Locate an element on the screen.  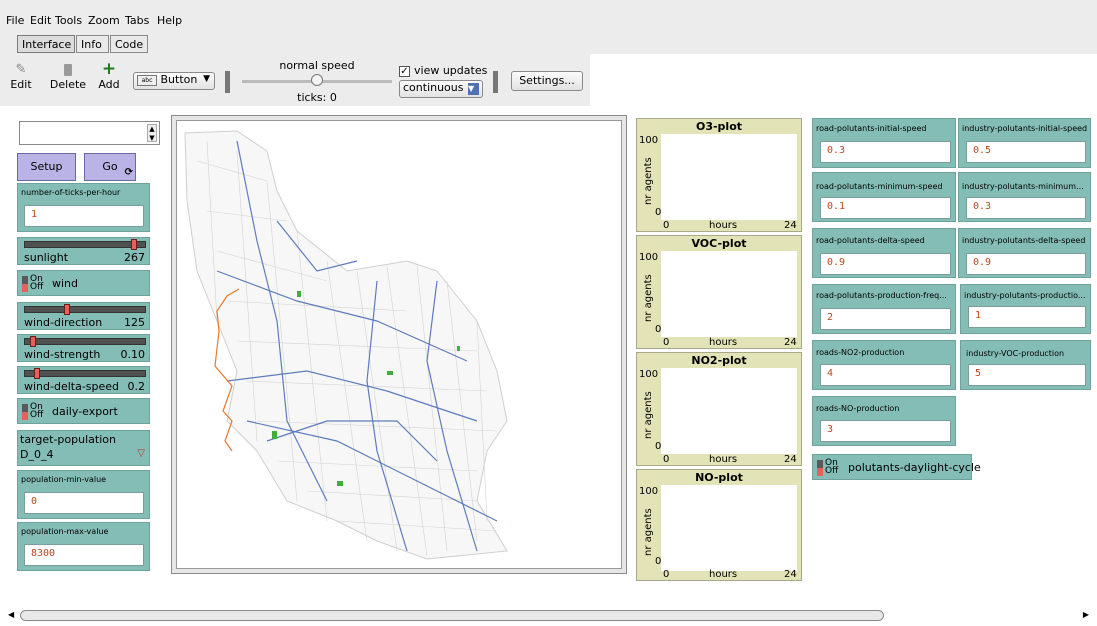
horizontal-scrollbar: ◀ ▶ is located at coordinates (548, 615).